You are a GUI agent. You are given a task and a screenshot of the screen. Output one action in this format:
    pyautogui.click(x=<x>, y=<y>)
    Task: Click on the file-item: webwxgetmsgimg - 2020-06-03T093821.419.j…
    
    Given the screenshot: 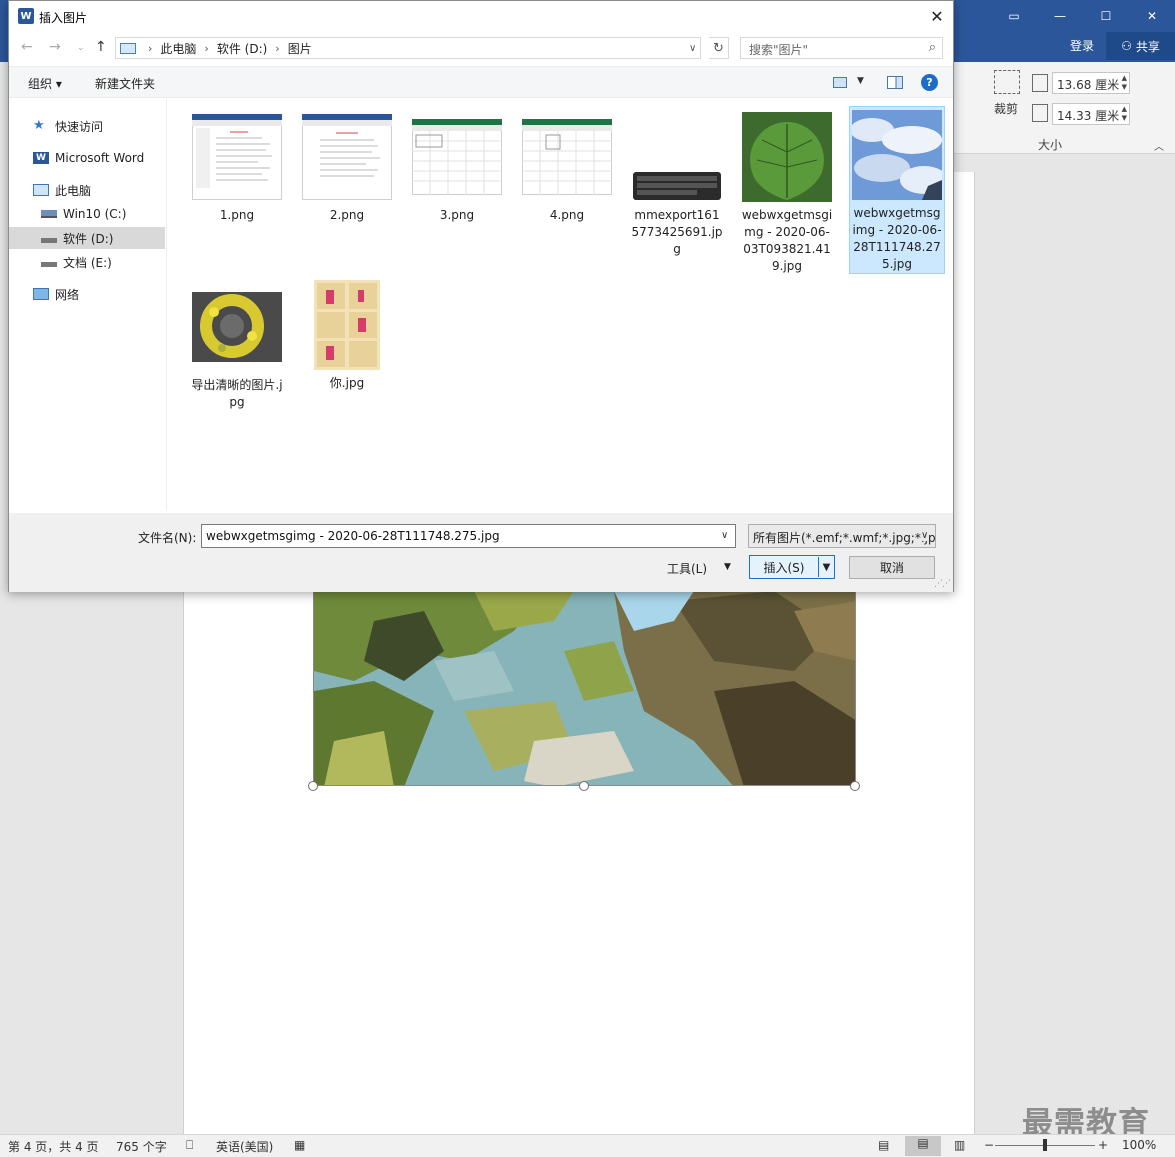 What is the action you would take?
    pyautogui.click(x=787, y=192)
    